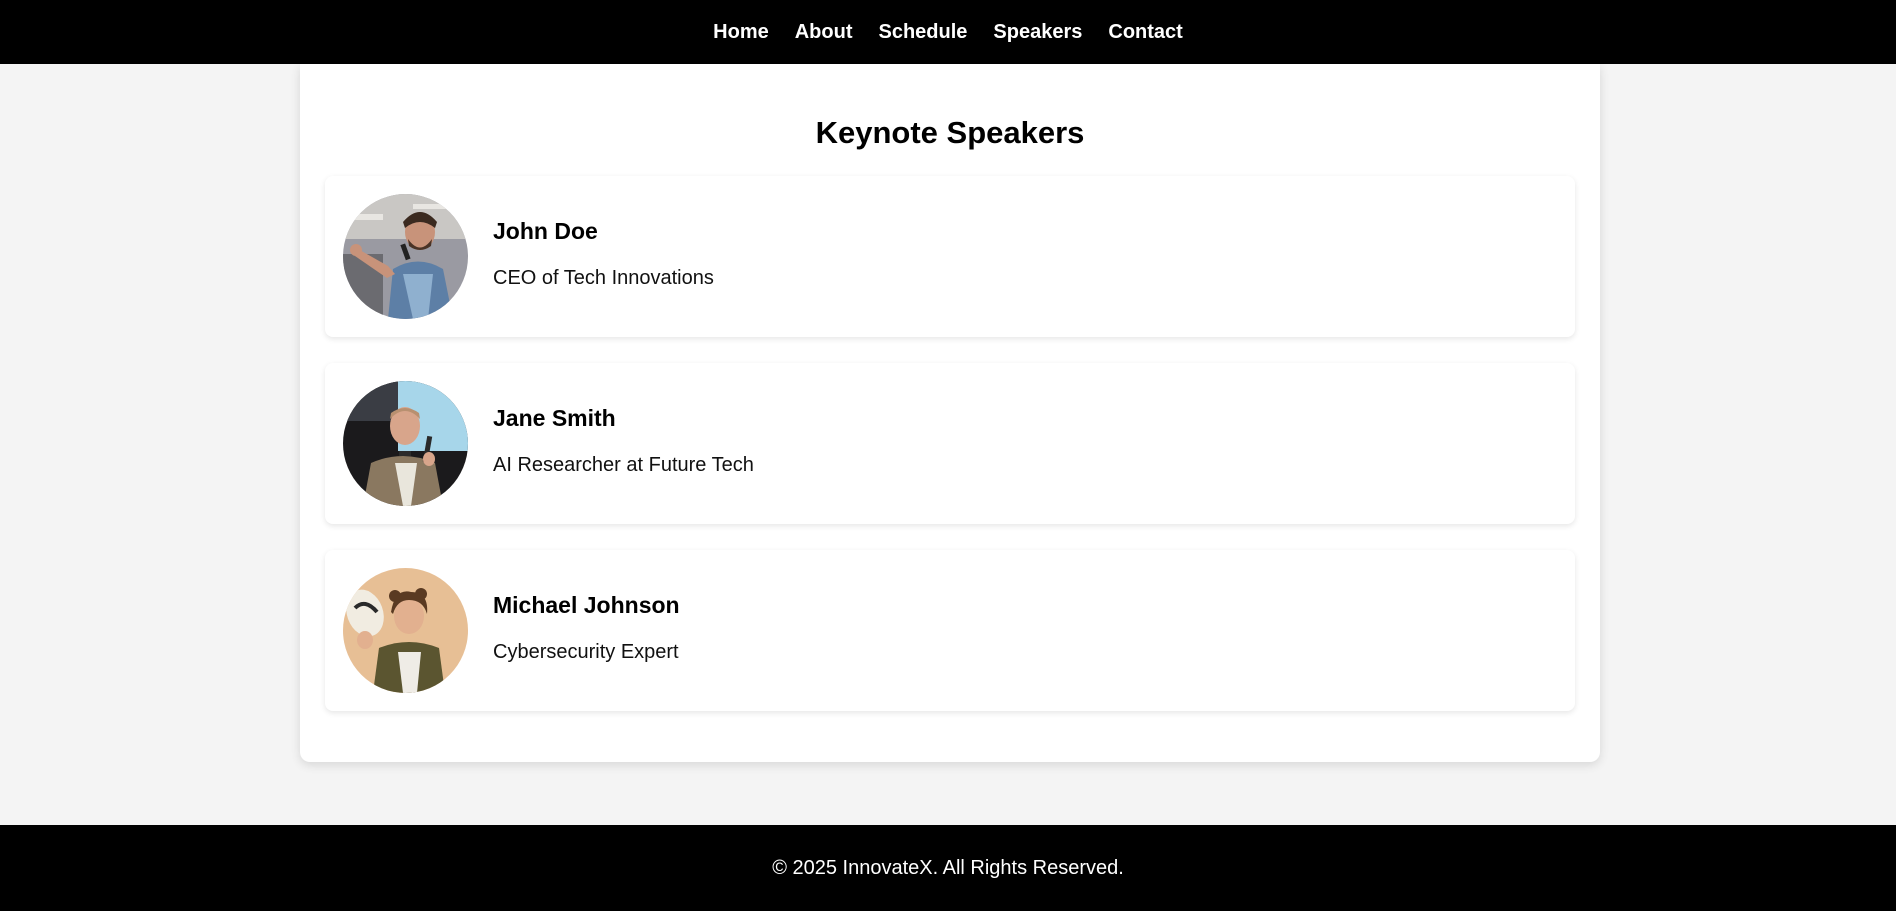  Describe the element at coordinates (603, 278) in the screenshot. I see `speaker-role: CEO of Tech Innovations` at that location.